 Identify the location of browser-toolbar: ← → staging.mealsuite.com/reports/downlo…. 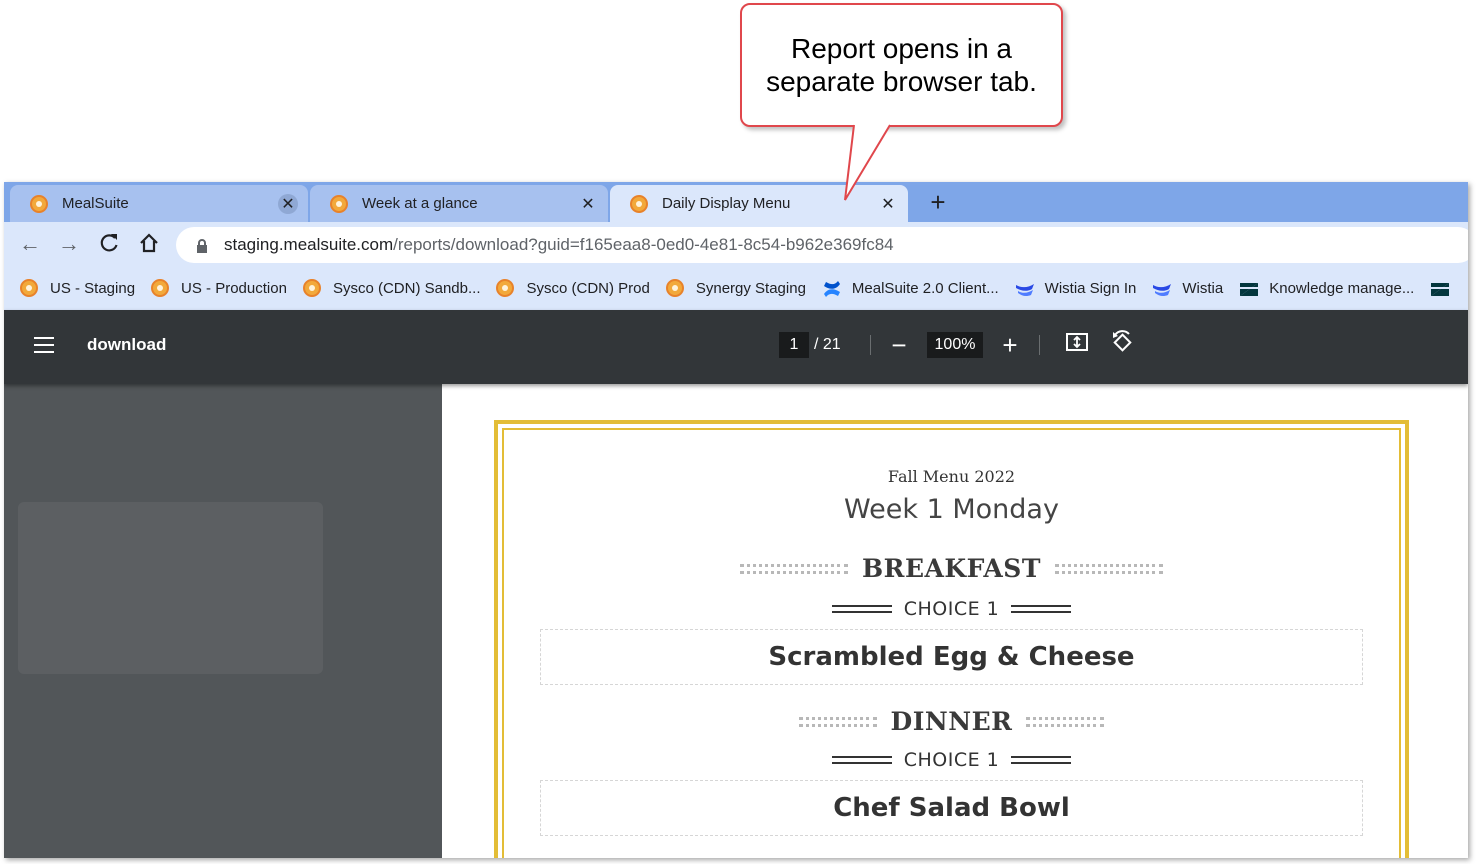
(736, 244).